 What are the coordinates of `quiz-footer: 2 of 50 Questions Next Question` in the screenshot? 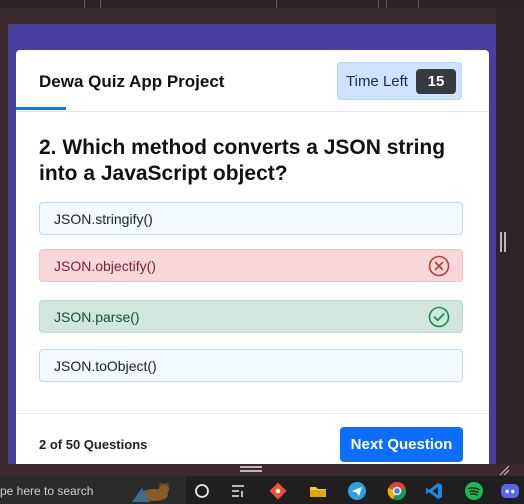 It's located at (252, 438).